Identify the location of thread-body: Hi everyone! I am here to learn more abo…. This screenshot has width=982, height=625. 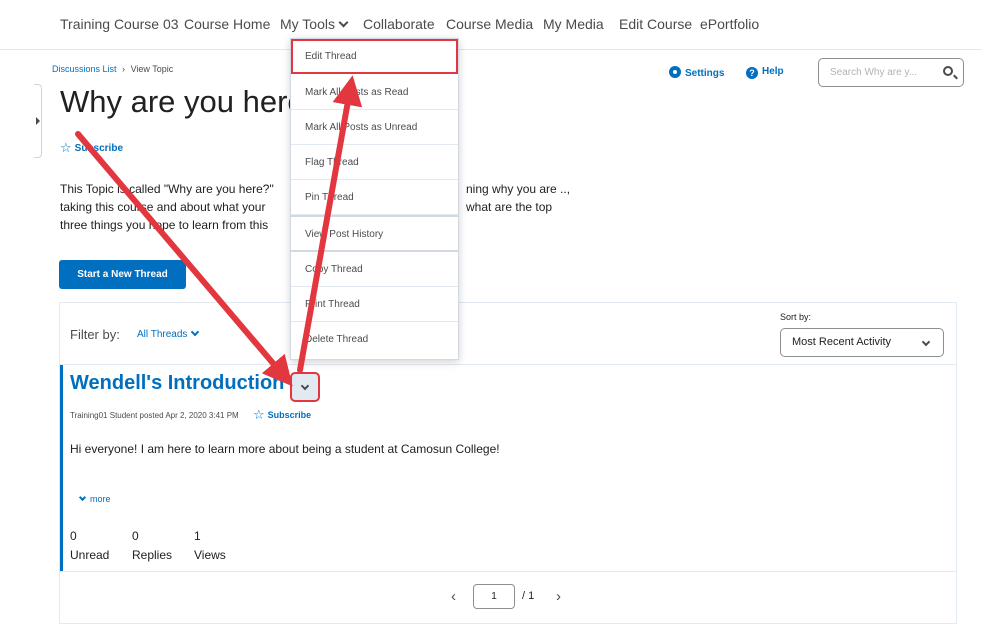
(285, 449).